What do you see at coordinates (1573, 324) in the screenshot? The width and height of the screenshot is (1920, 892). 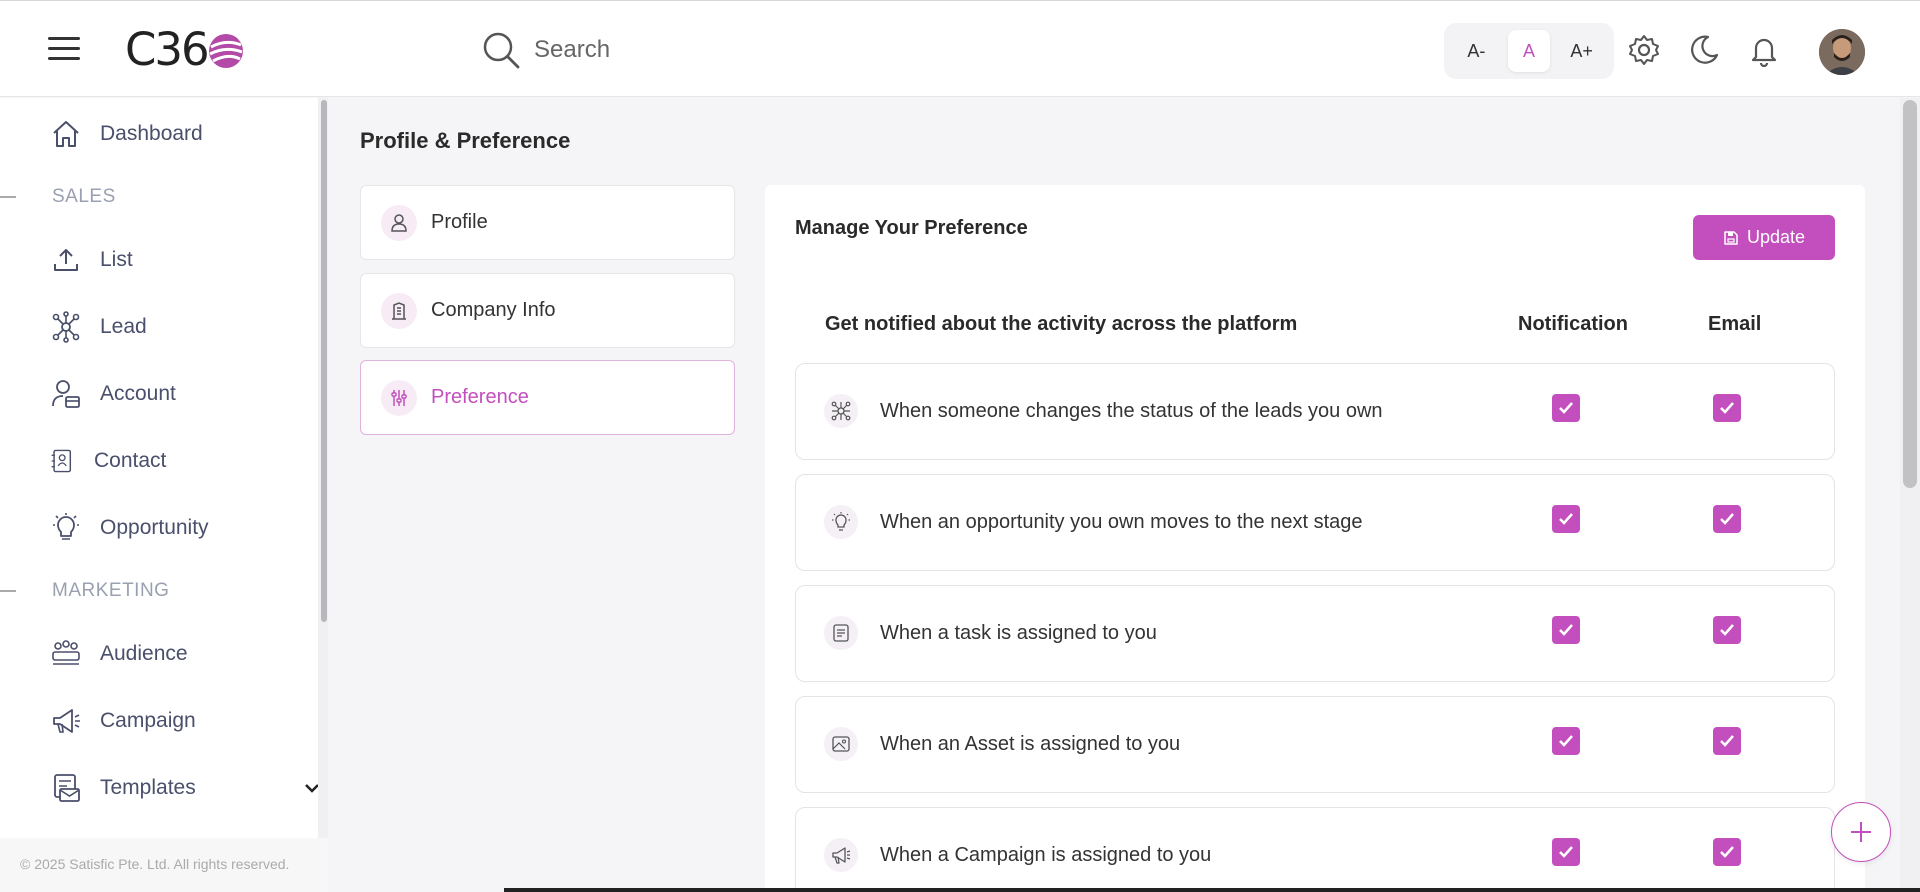 I see `table-header-notification: Notification` at bounding box center [1573, 324].